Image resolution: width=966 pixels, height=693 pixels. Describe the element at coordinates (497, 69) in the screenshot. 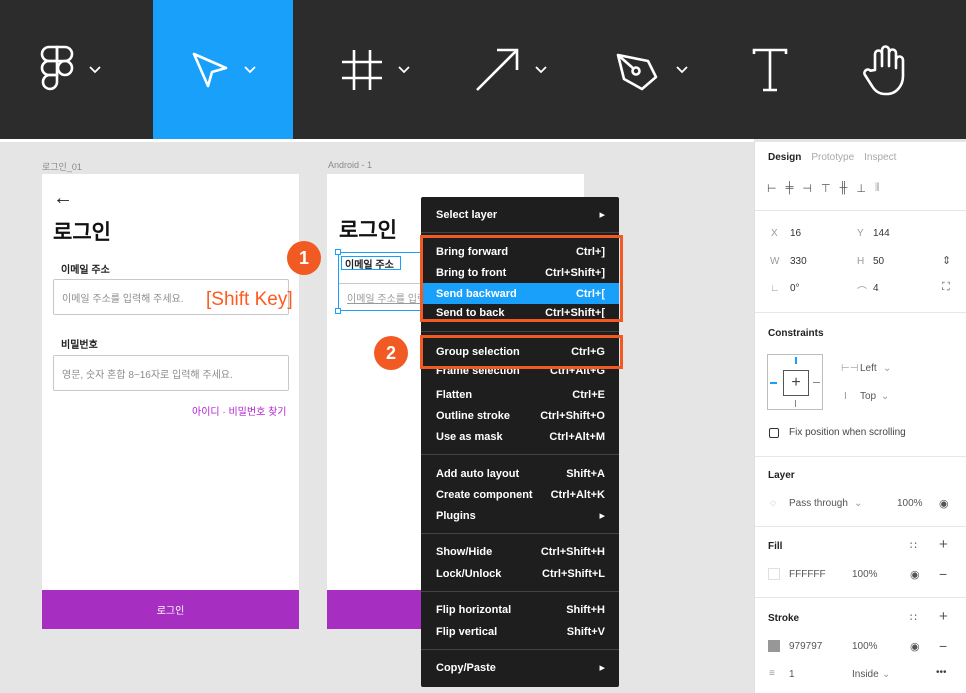

I see `arrow-line-icon` at that location.